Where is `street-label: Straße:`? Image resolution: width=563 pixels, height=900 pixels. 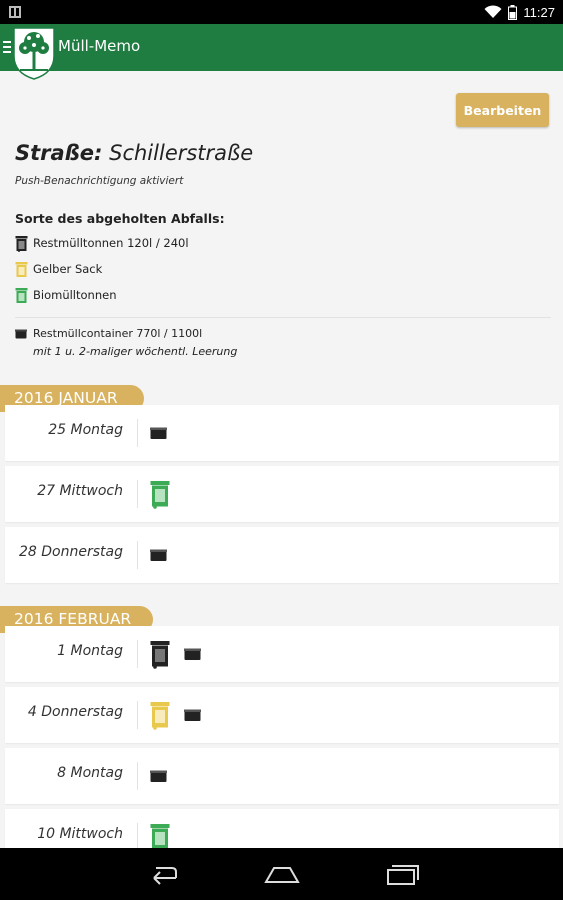
street-label: Straße: is located at coordinates (59, 153).